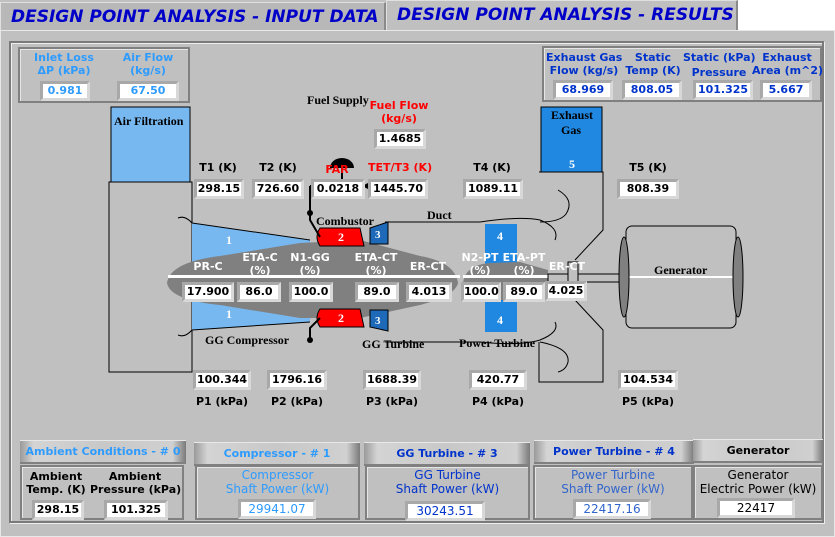 The image size is (835, 537). Describe the element at coordinates (345, 221) in the screenshot. I see `combustor-label: Combustor` at that location.